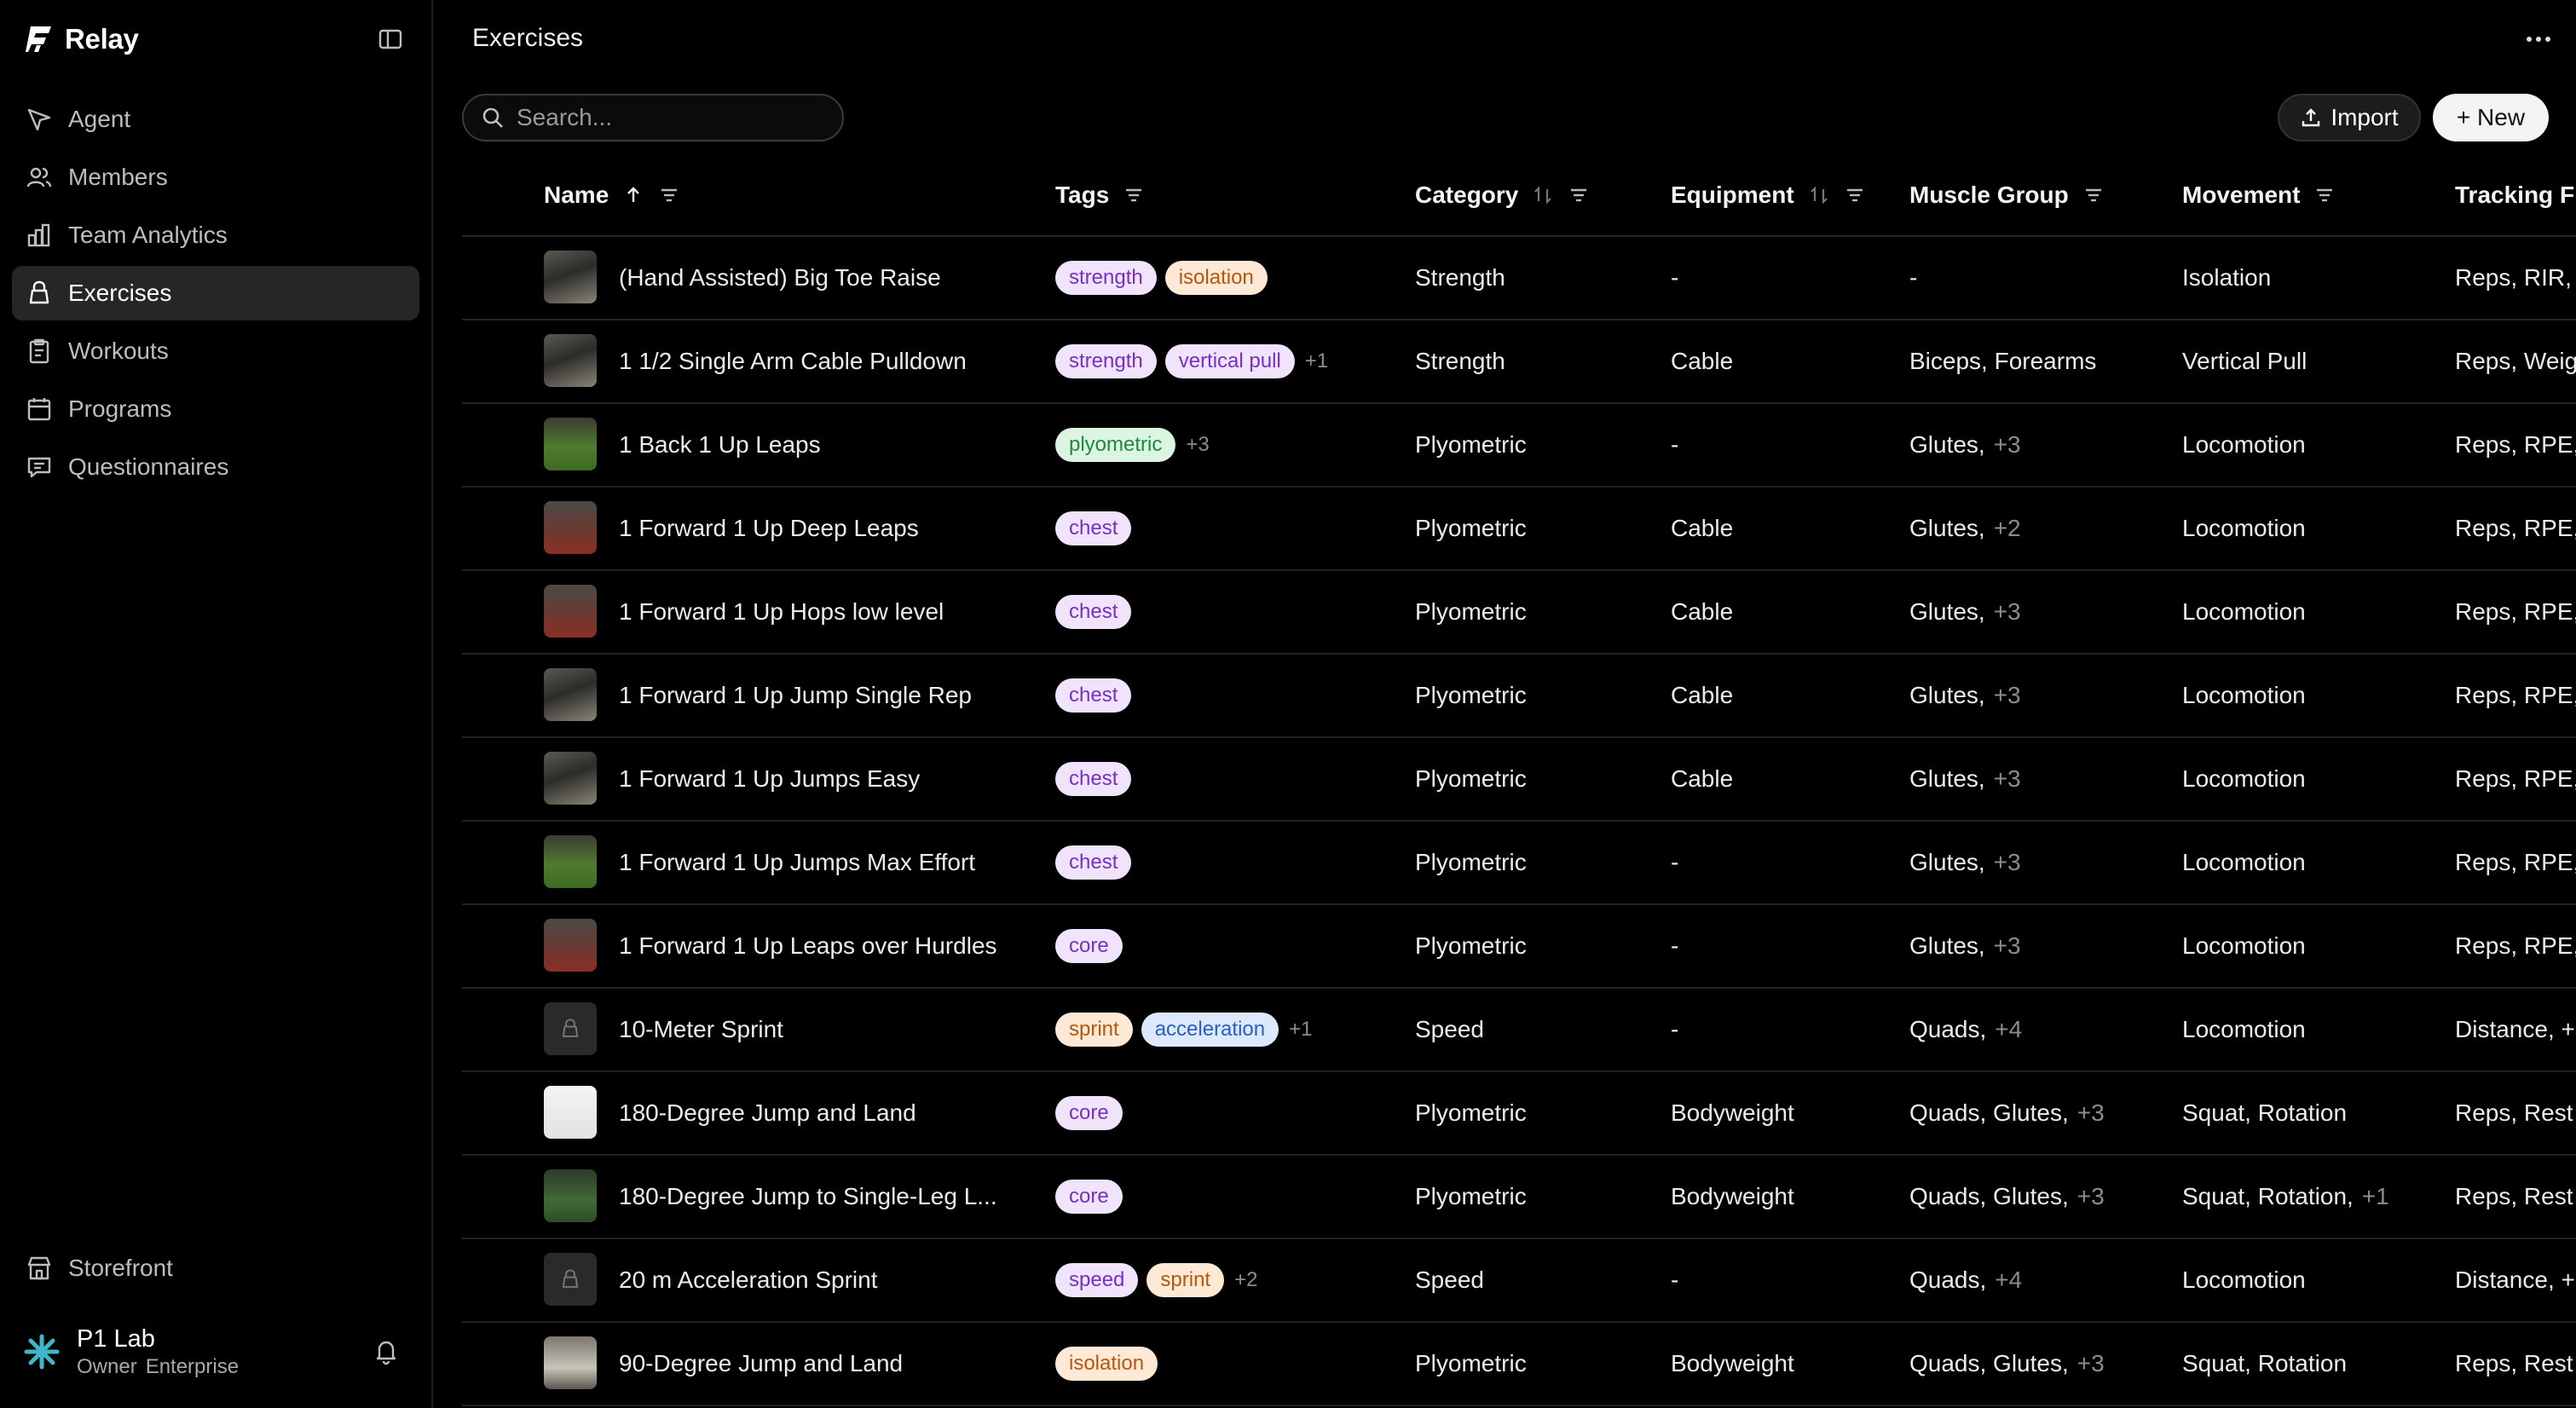  What do you see at coordinates (1449, 1280) in the screenshot?
I see `category-cell: Speed` at bounding box center [1449, 1280].